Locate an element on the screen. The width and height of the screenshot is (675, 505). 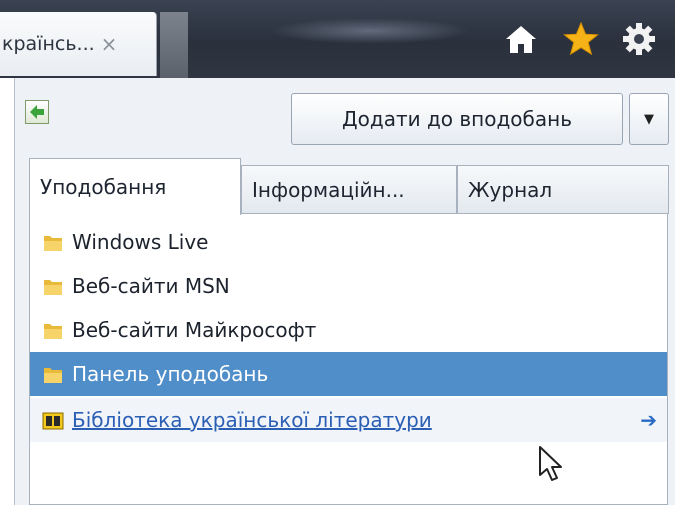
back-arrow-icon is located at coordinates (37, 112).